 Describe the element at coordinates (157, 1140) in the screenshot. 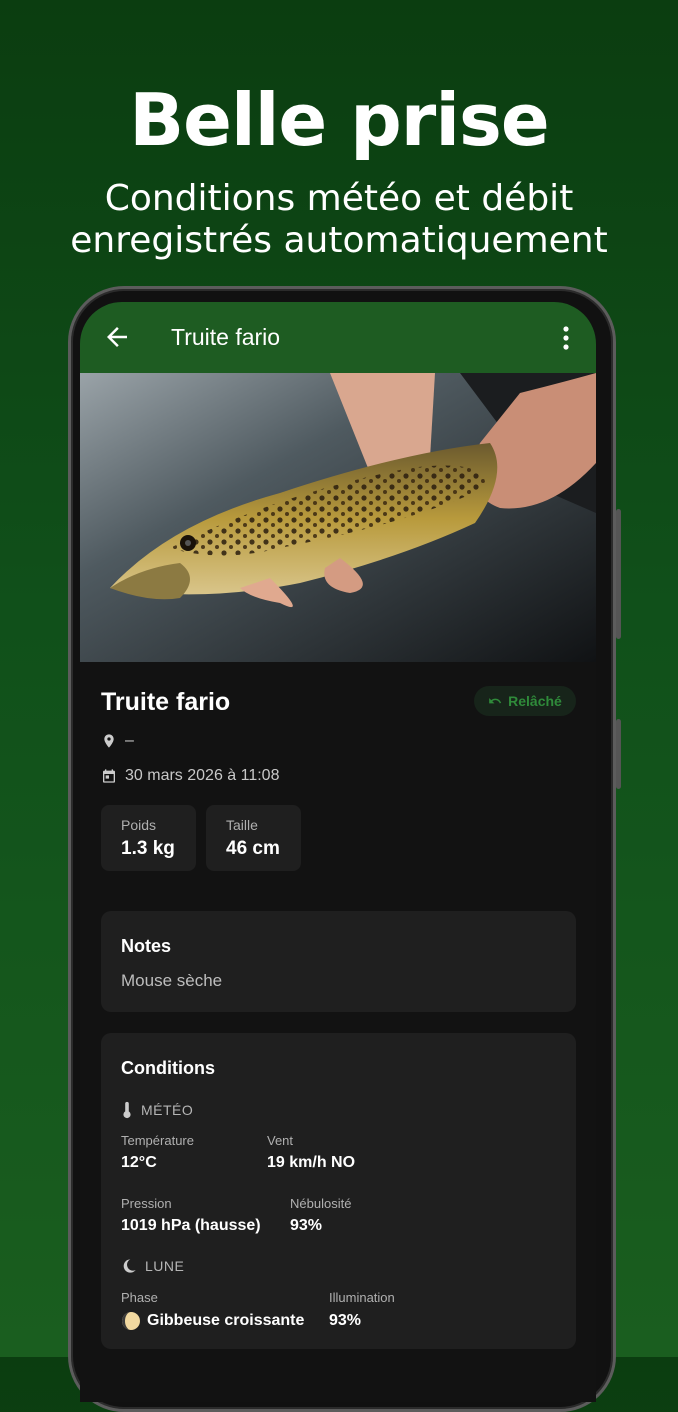

I see `temperature-label: Température` at that location.